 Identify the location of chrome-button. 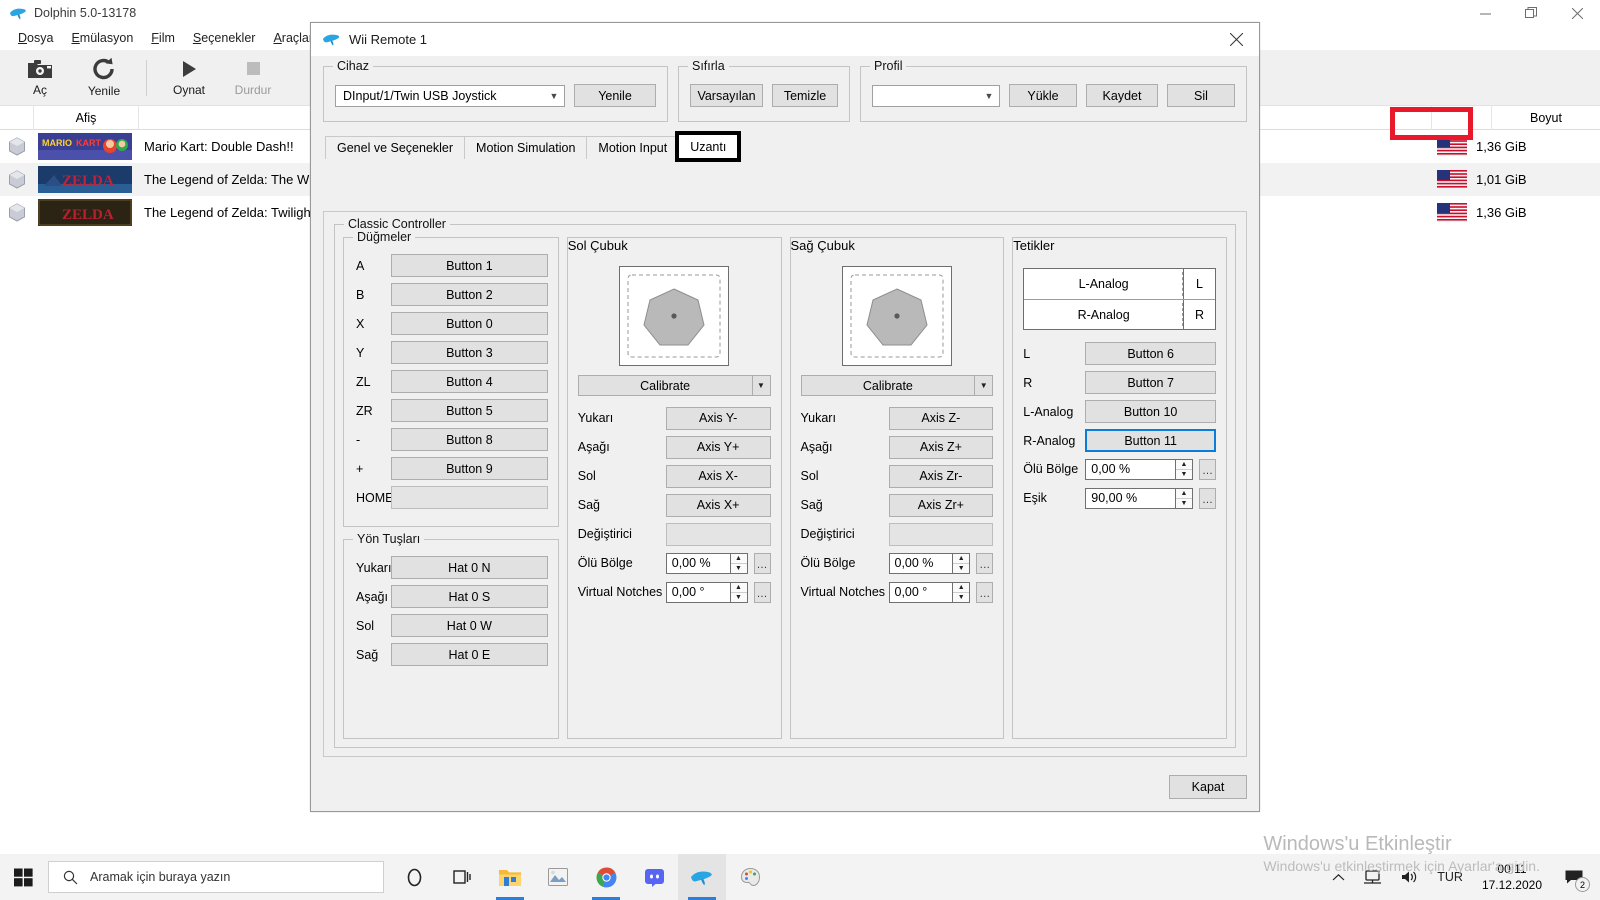
(606, 877).